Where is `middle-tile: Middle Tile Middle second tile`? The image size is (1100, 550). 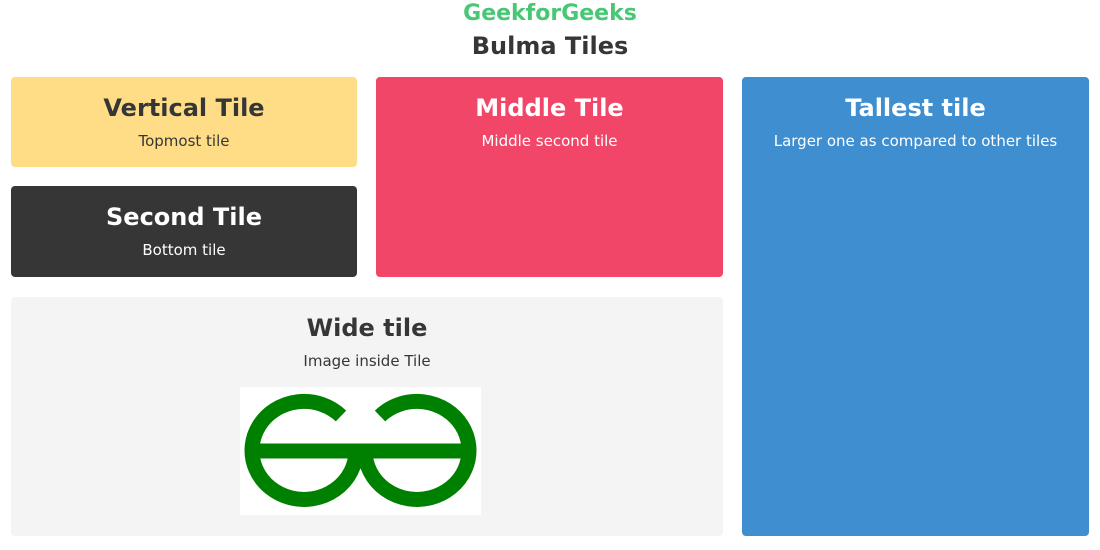 middle-tile: Middle Tile Middle second tile is located at coordinates (549, 177).